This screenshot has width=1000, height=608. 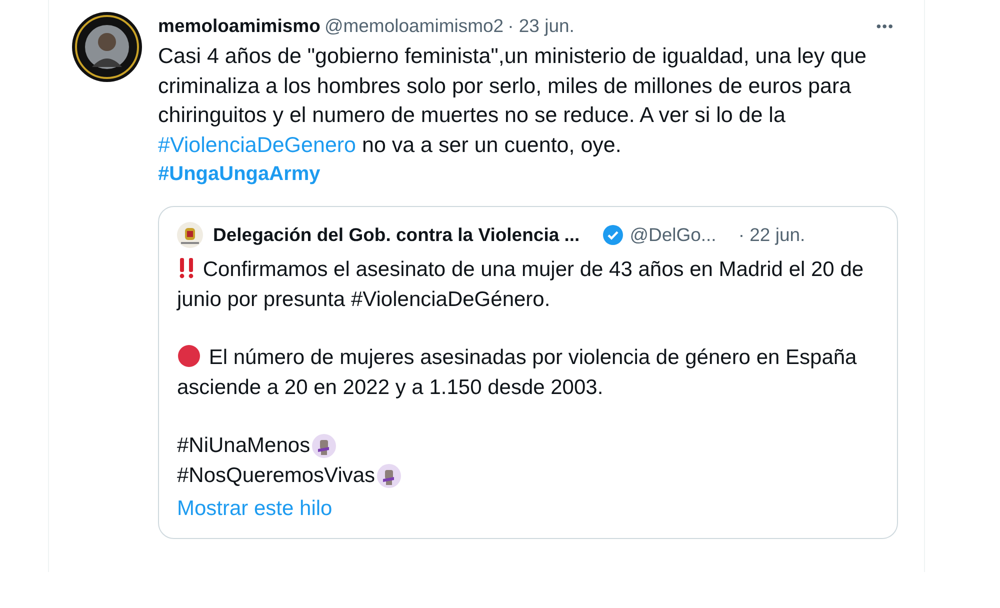 I want to click on hashtag-text: #NiUnaMenos, so click(x=243, y=446).